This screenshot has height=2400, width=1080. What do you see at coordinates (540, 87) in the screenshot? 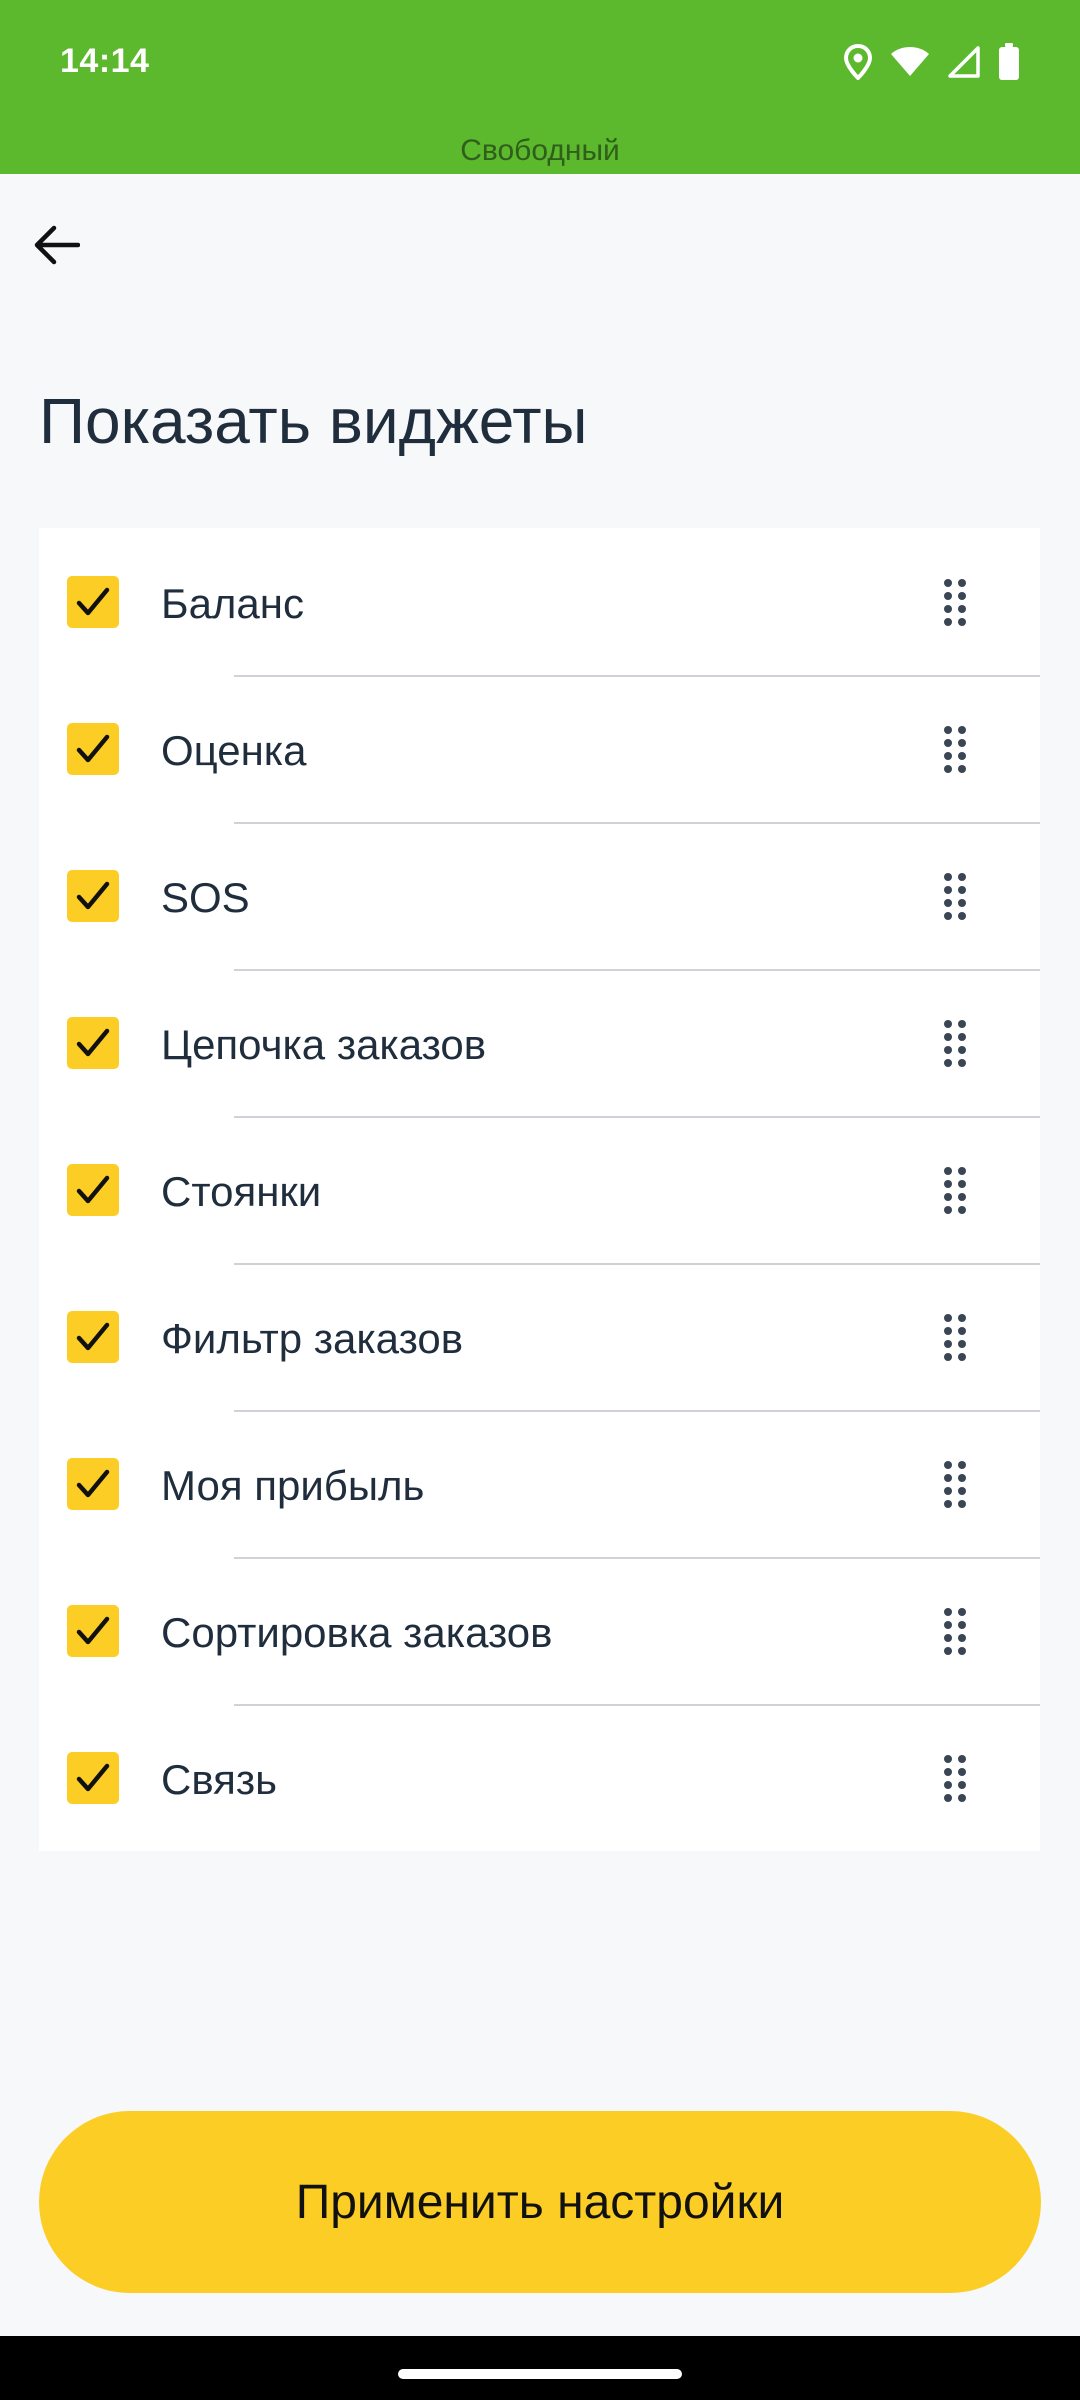
I see `status-bar: 14:14 Свободный` at bounding box center [540, 87].